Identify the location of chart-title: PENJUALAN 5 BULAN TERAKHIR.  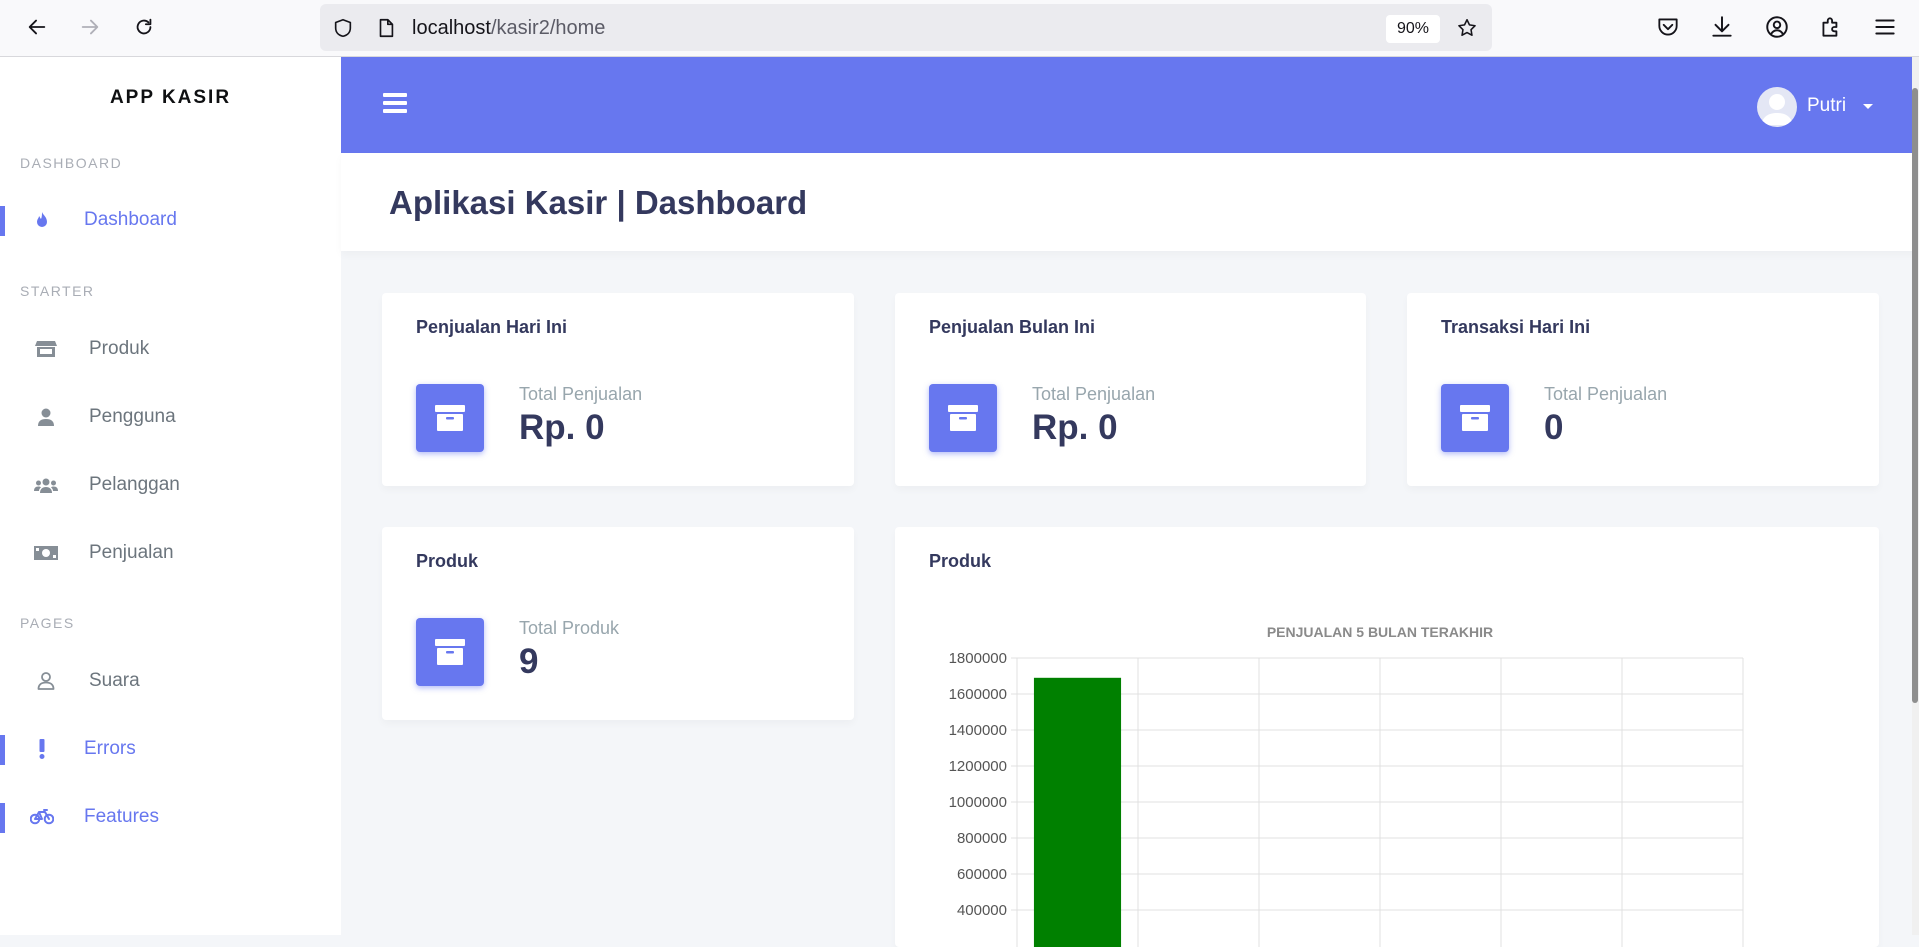
(1380, 632).